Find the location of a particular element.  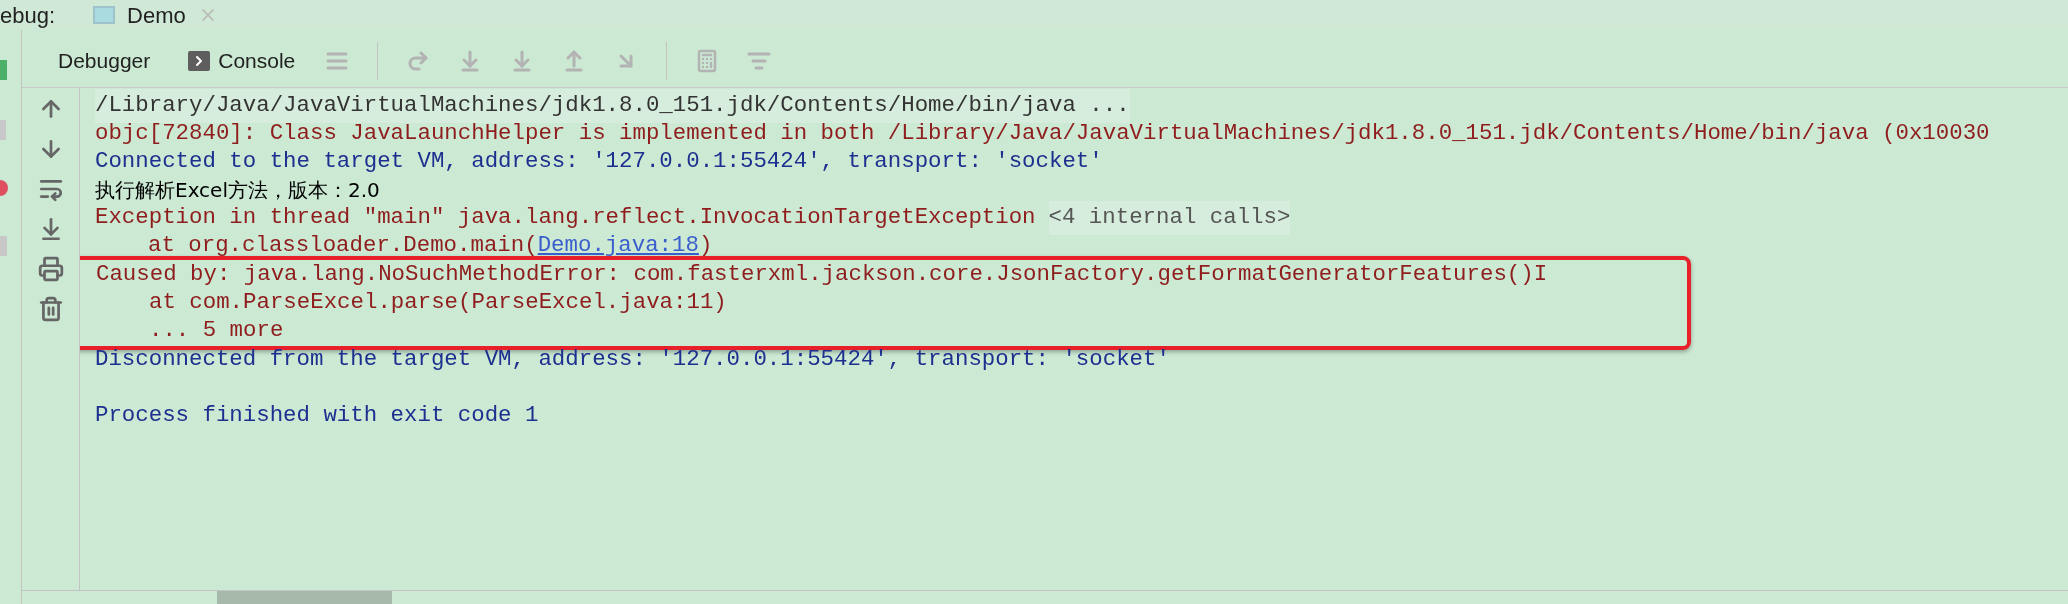

panel-tab: Console is located at coordinates (242, 60).